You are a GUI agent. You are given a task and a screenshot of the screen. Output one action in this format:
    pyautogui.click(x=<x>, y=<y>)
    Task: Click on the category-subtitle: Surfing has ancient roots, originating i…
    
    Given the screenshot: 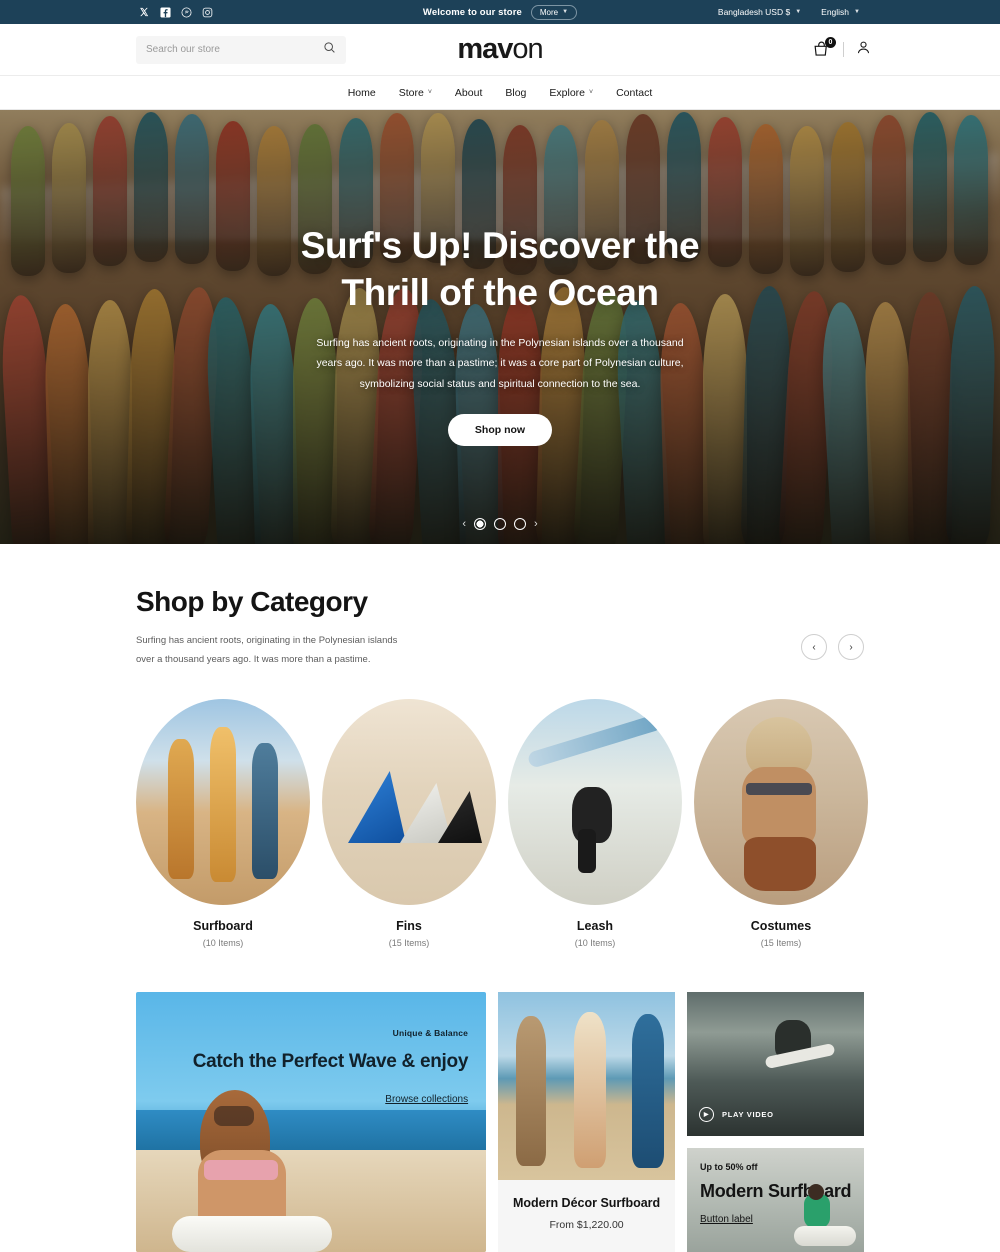 What is the action you would take?
    pyautogui.click(x=267, y=650)
    